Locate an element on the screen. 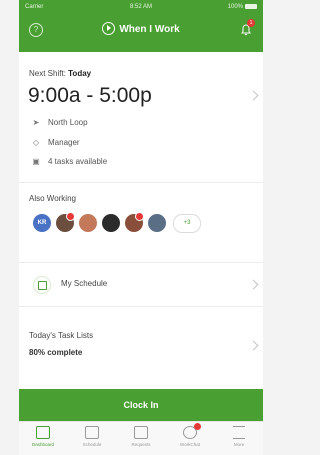 This screenshot has height=455, width=320. title-bar: ? When I Work 1 is located at coordinates (141, 32).